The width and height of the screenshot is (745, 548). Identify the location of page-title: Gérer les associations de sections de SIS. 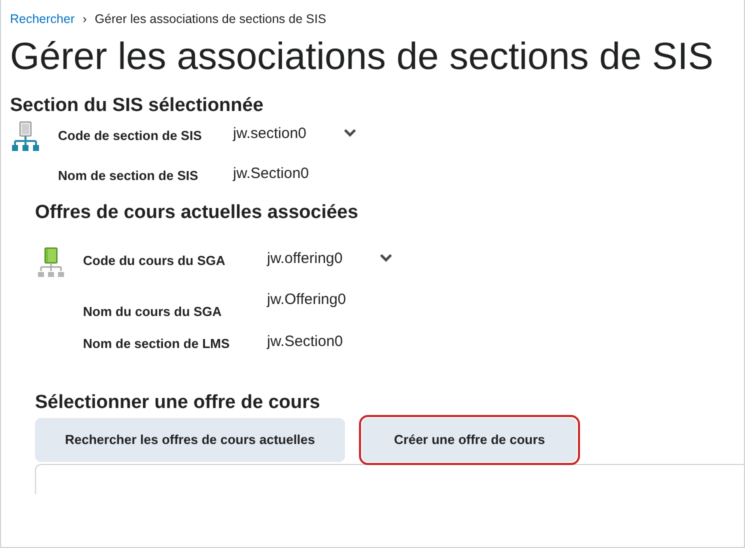
(362, 57).